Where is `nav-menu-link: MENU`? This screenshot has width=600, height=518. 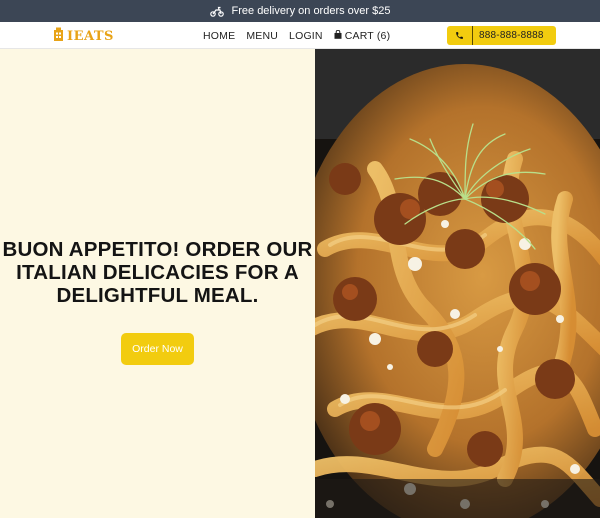
nav-menu-link: MENU is located at coordinates (262, 36).